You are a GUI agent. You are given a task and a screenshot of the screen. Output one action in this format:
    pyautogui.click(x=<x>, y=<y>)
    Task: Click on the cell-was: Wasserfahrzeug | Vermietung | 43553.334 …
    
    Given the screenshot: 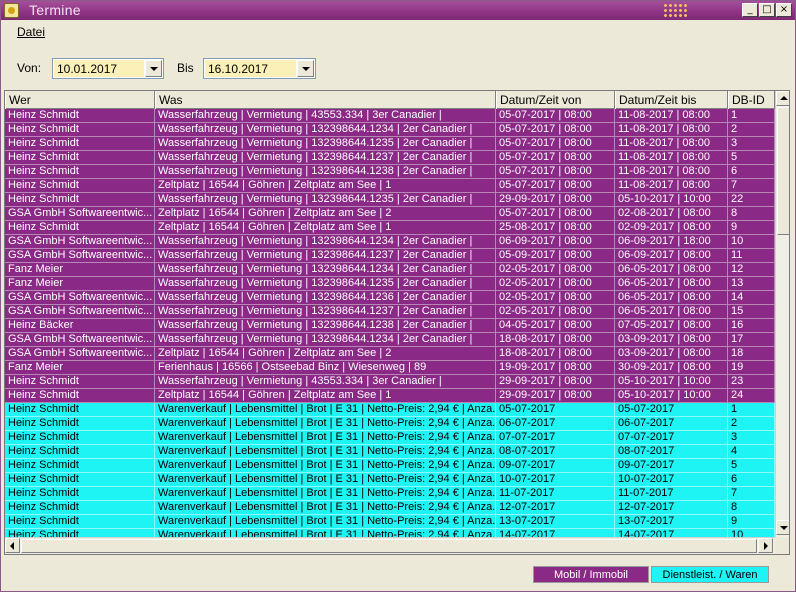 What is the action you would take?
    pyautogui.click(x=325, y=116)
    